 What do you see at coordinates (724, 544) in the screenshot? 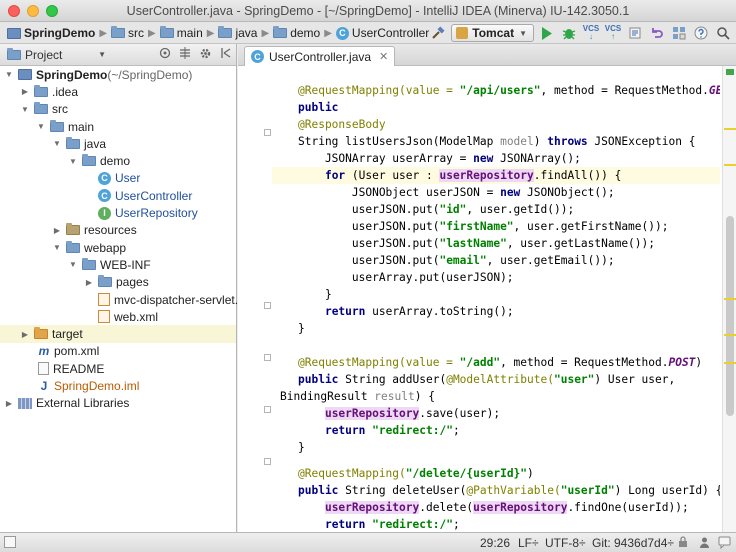
I see `event-log-icon` at bounding box center [724, 544].